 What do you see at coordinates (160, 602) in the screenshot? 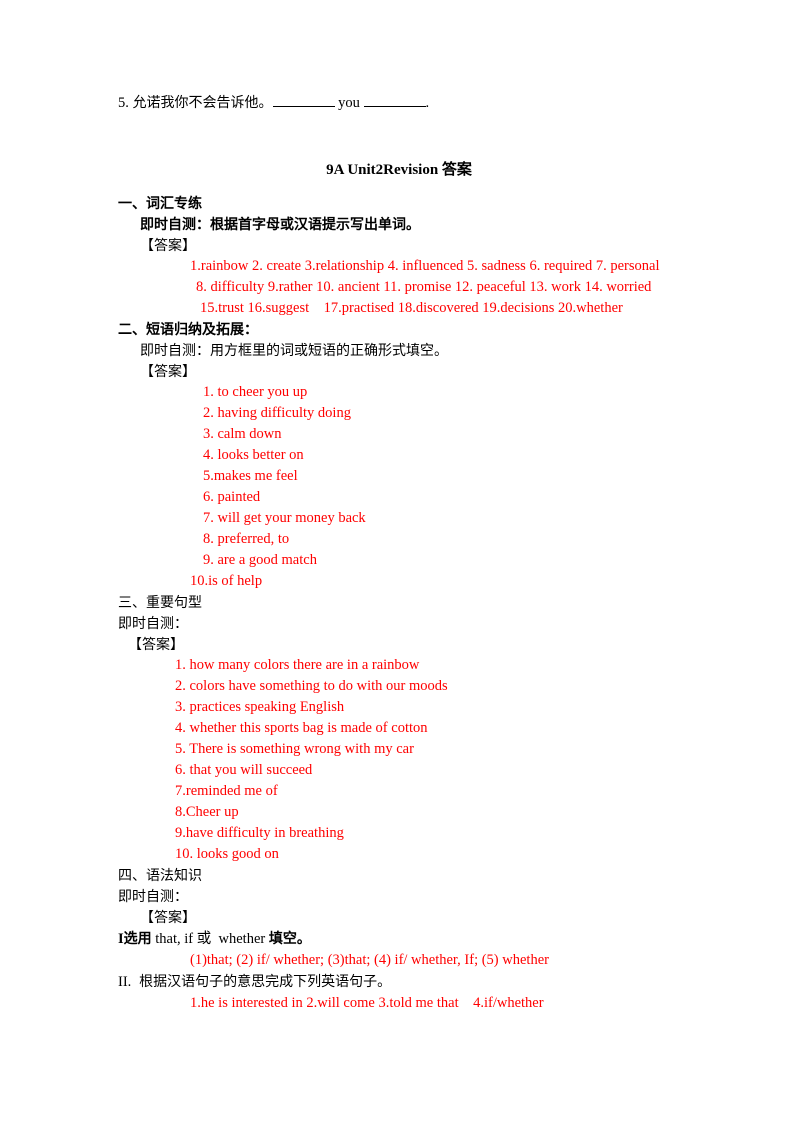
I see `section-3-heading: 三、重要句型` at bounding box center [160, 602].